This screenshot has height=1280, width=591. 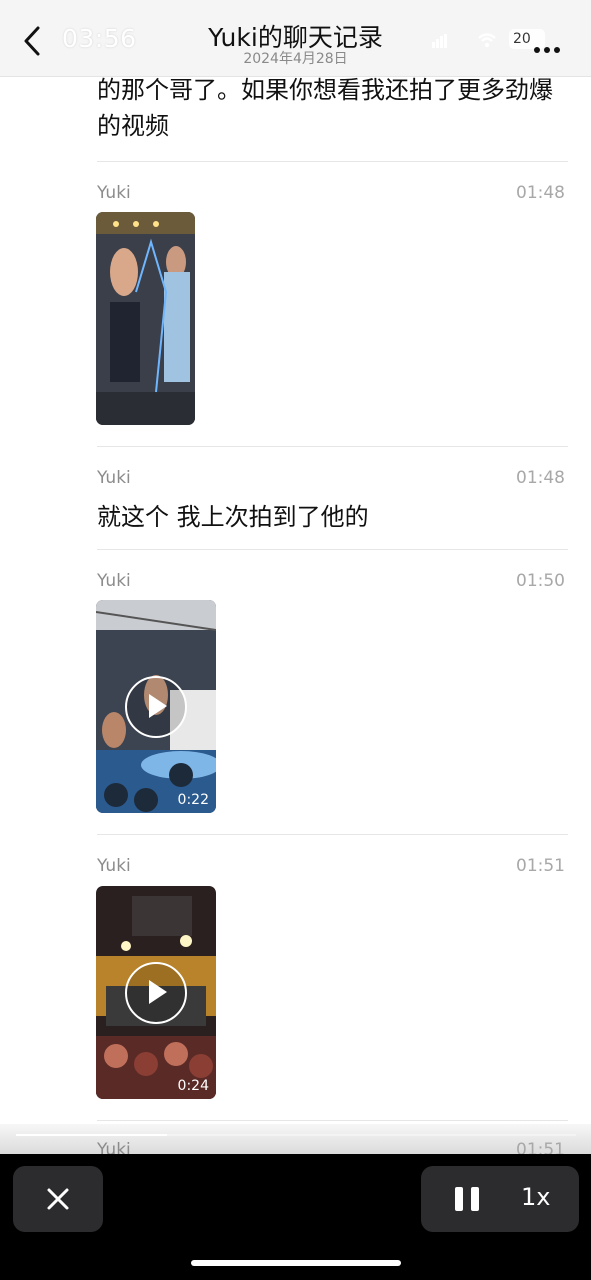 What do you see at coordinates (325, 108) in the screenshot?
I see `message-text-continued: 的那个哥了。如果你想看我还拍了更多劲爆的视频` at bounding box center [325, 108].